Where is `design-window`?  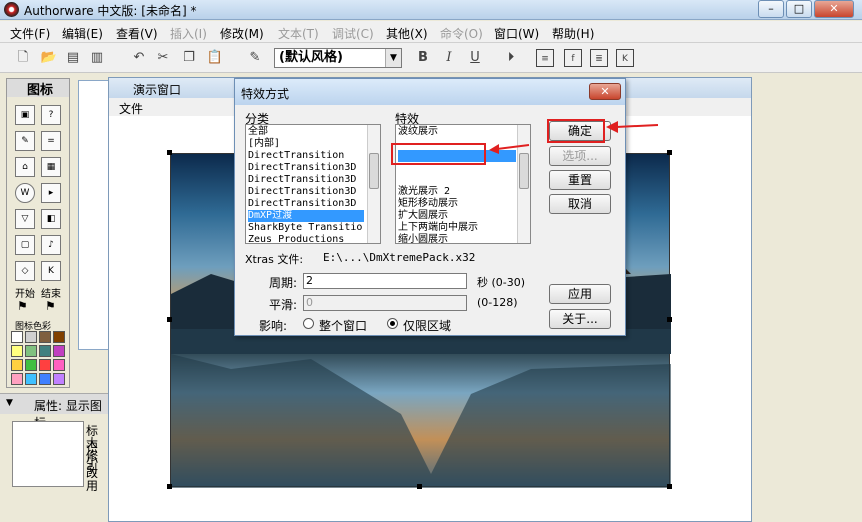
design-window is located at coordinates (94, 215).